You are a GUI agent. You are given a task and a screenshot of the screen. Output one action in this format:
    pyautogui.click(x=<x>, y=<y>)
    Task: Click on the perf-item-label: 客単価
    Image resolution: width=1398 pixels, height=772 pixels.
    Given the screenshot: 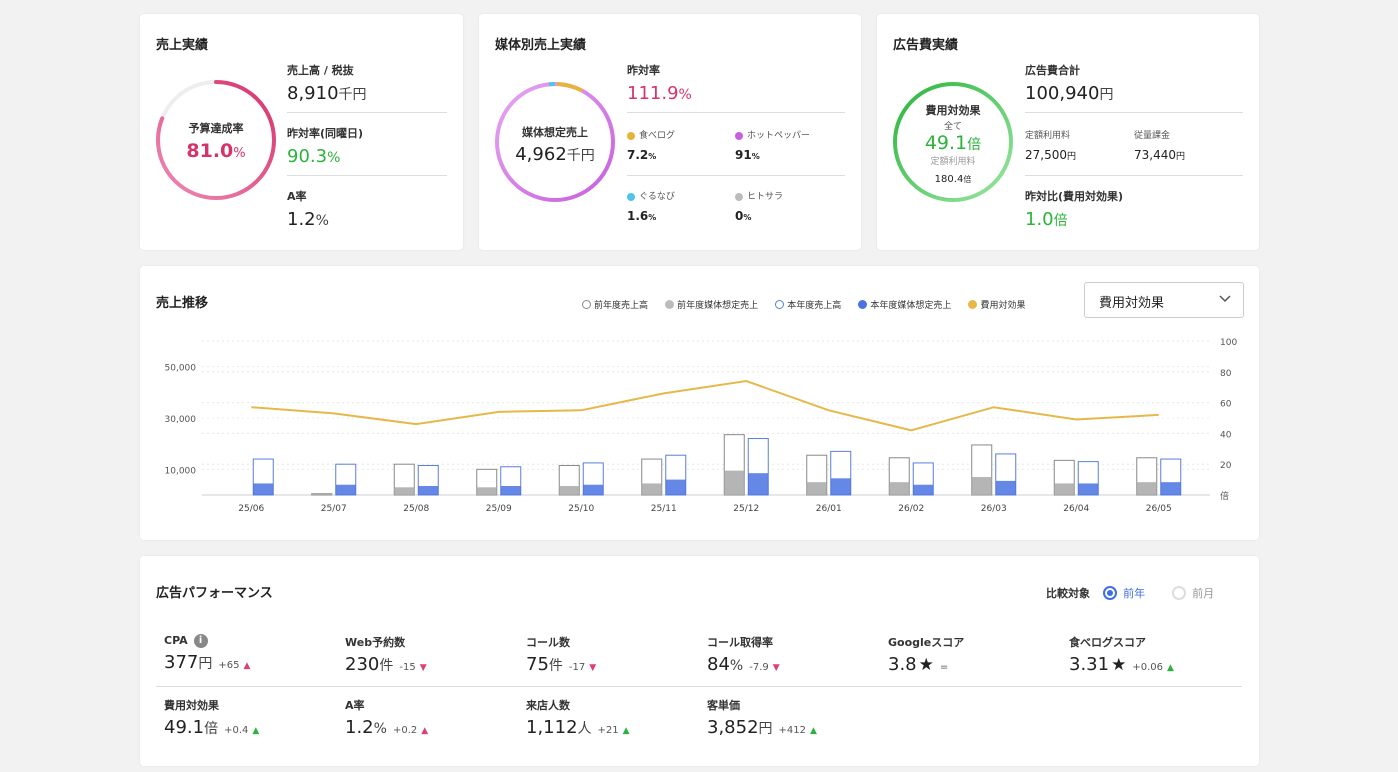 What is the action you would take?
    pyautogui.click(x=723, y=705)
    